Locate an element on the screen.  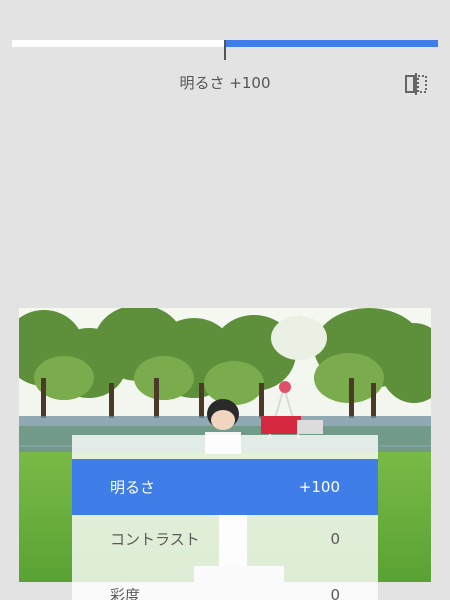
menu-item-label: 彩度 is located at coordinates (125, 593).